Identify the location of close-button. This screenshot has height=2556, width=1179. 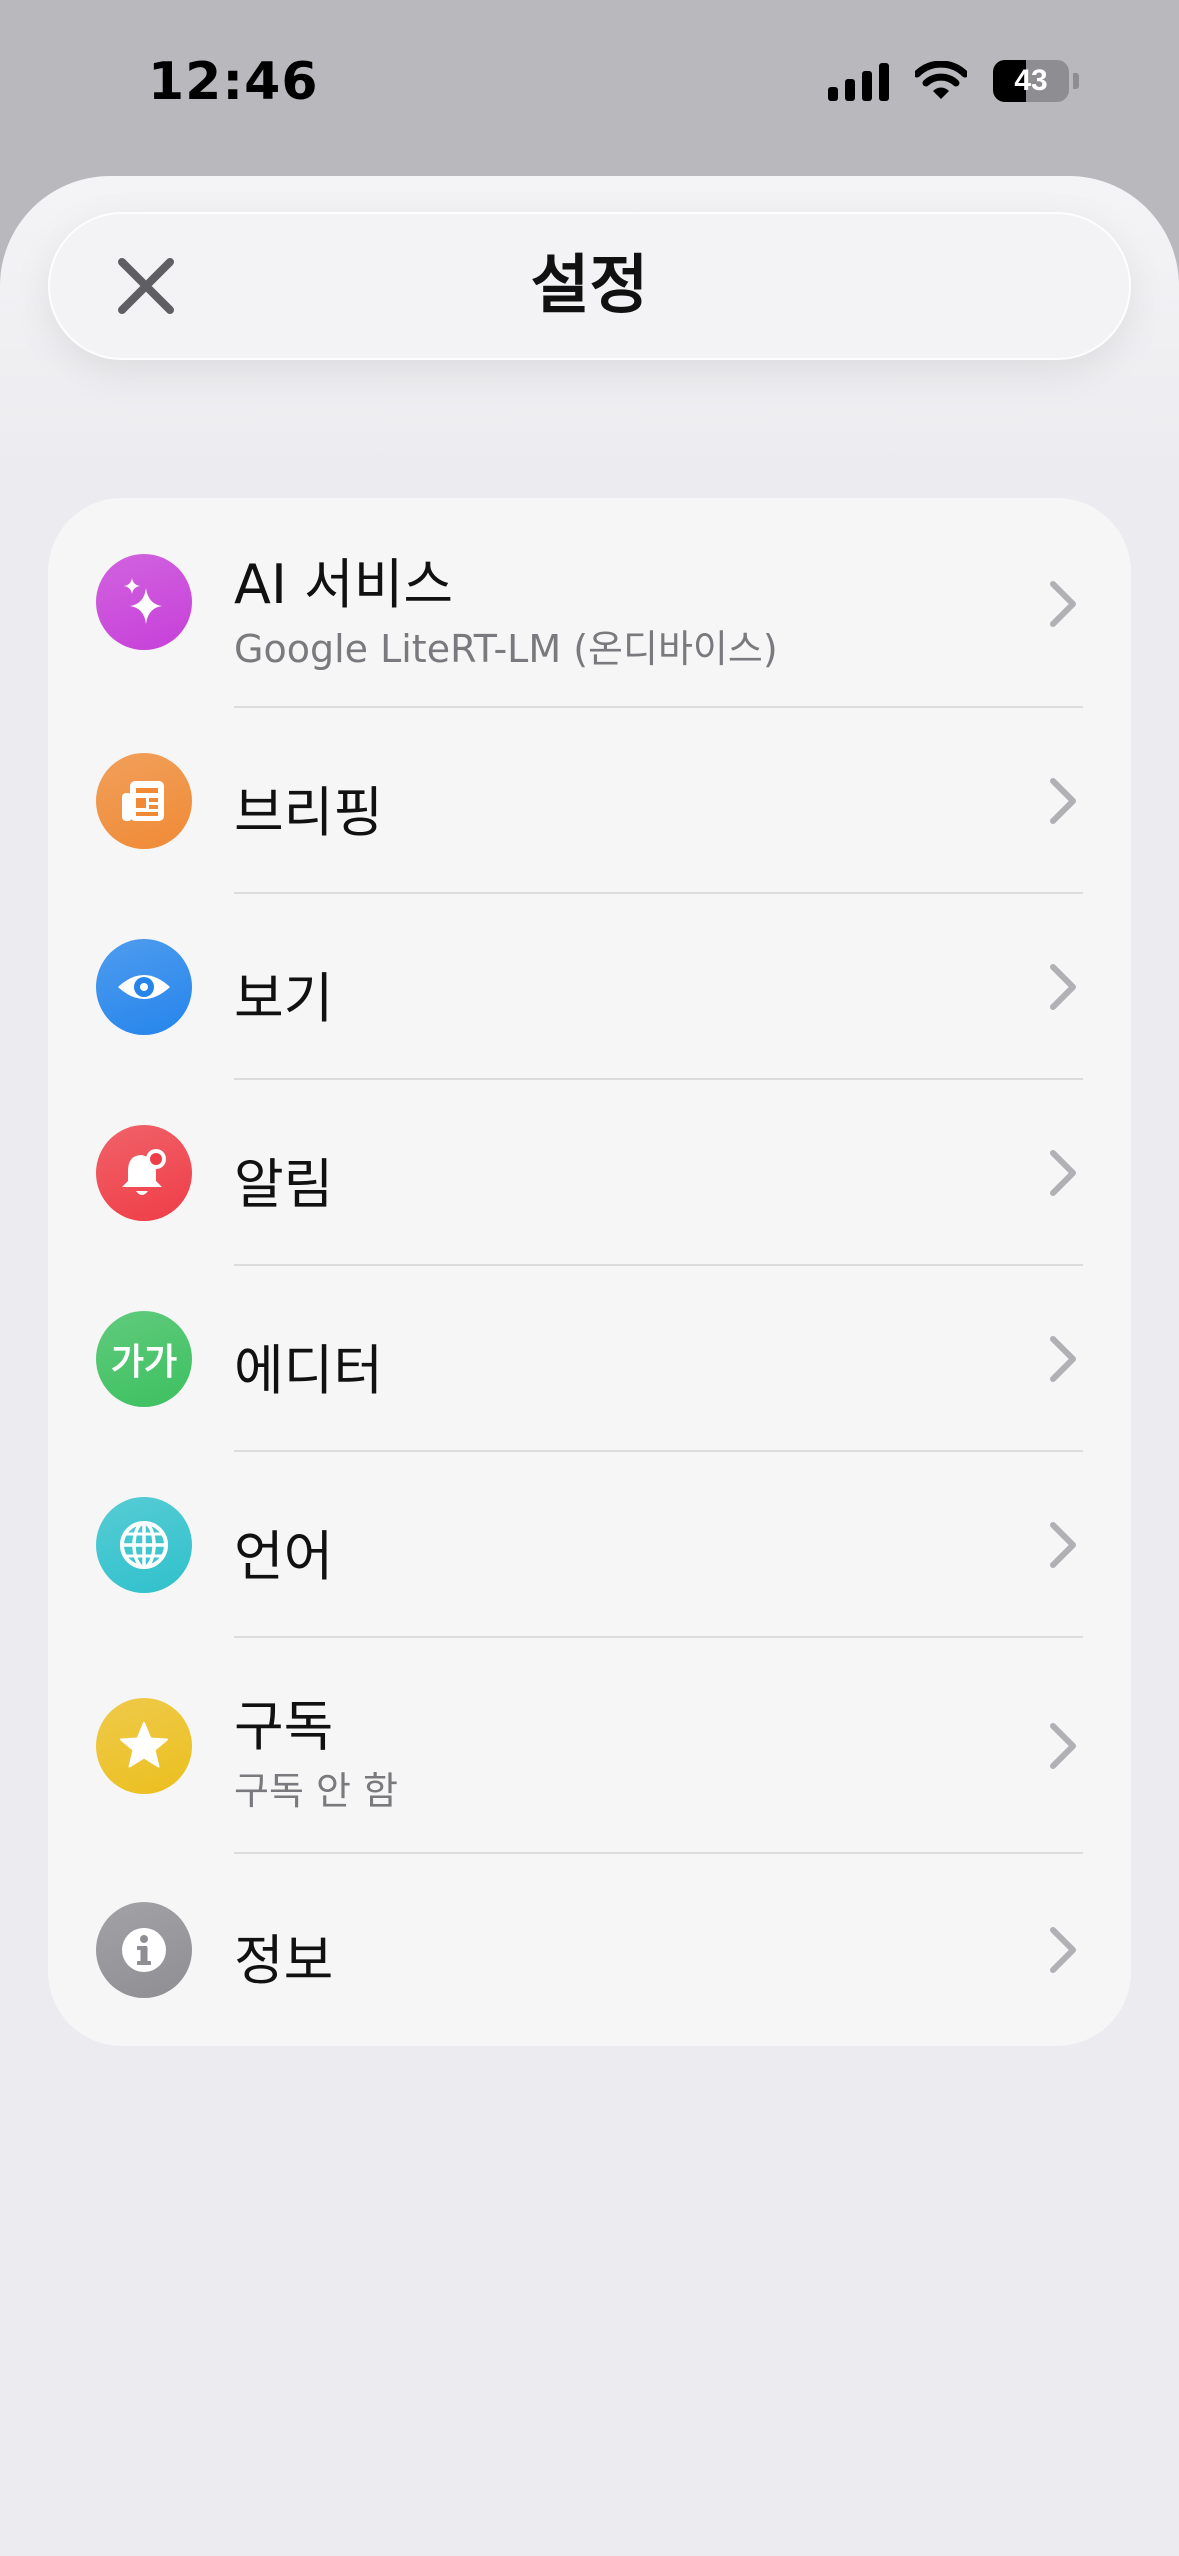
(146, 286).